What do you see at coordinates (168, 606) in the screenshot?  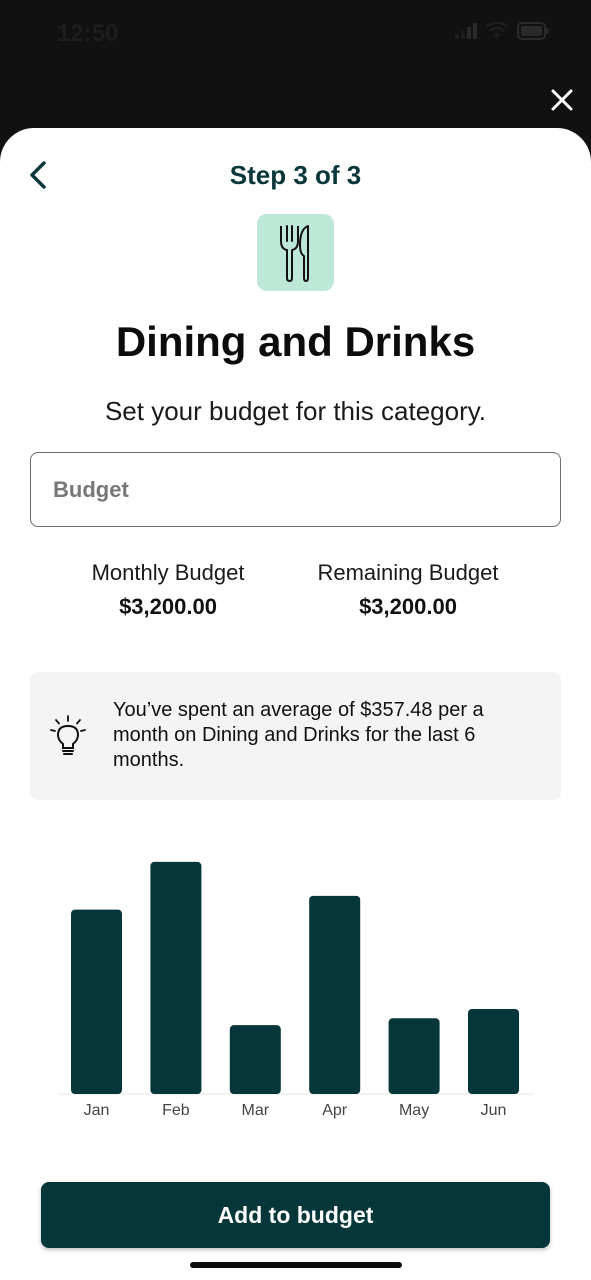 I see `monthly-budget-value: $3,200.00` at bounding box center [168, 606].